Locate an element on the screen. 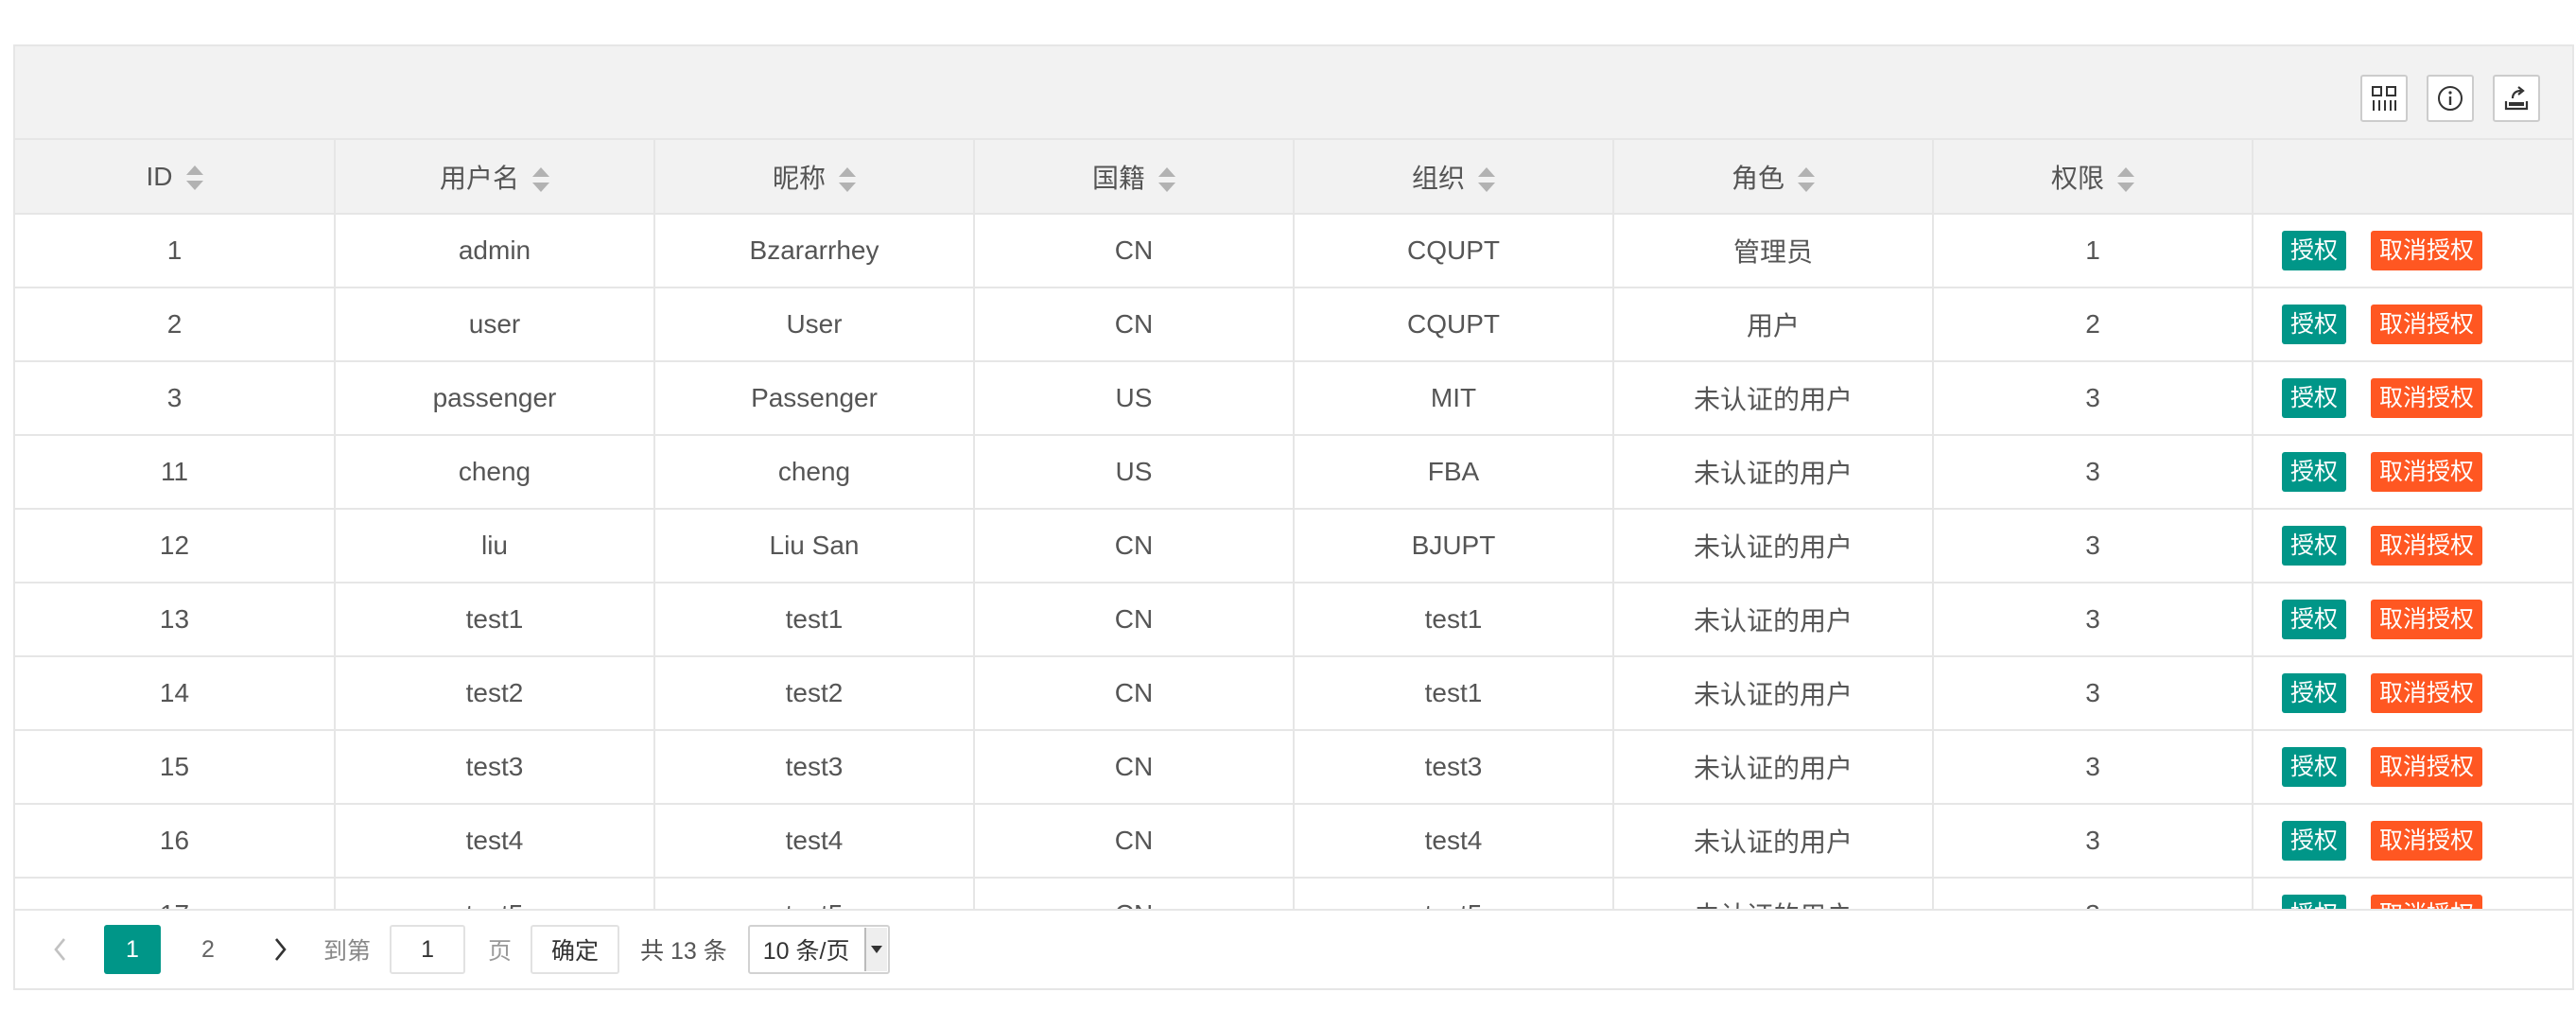 The image size is (2576, 1010). cell-id: 1 is located at coordinates (175, 251).